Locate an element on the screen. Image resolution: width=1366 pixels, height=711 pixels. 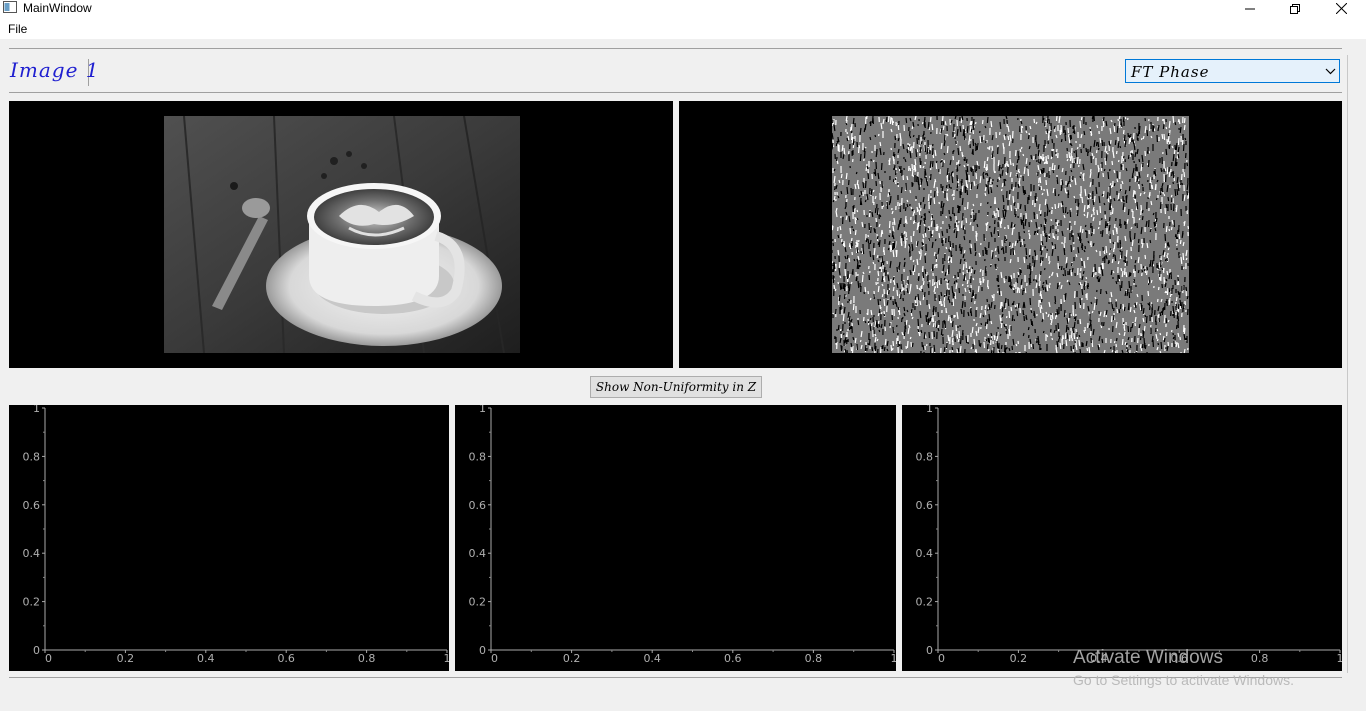
window-title: MainWindow is located at coordinates (57, 8).